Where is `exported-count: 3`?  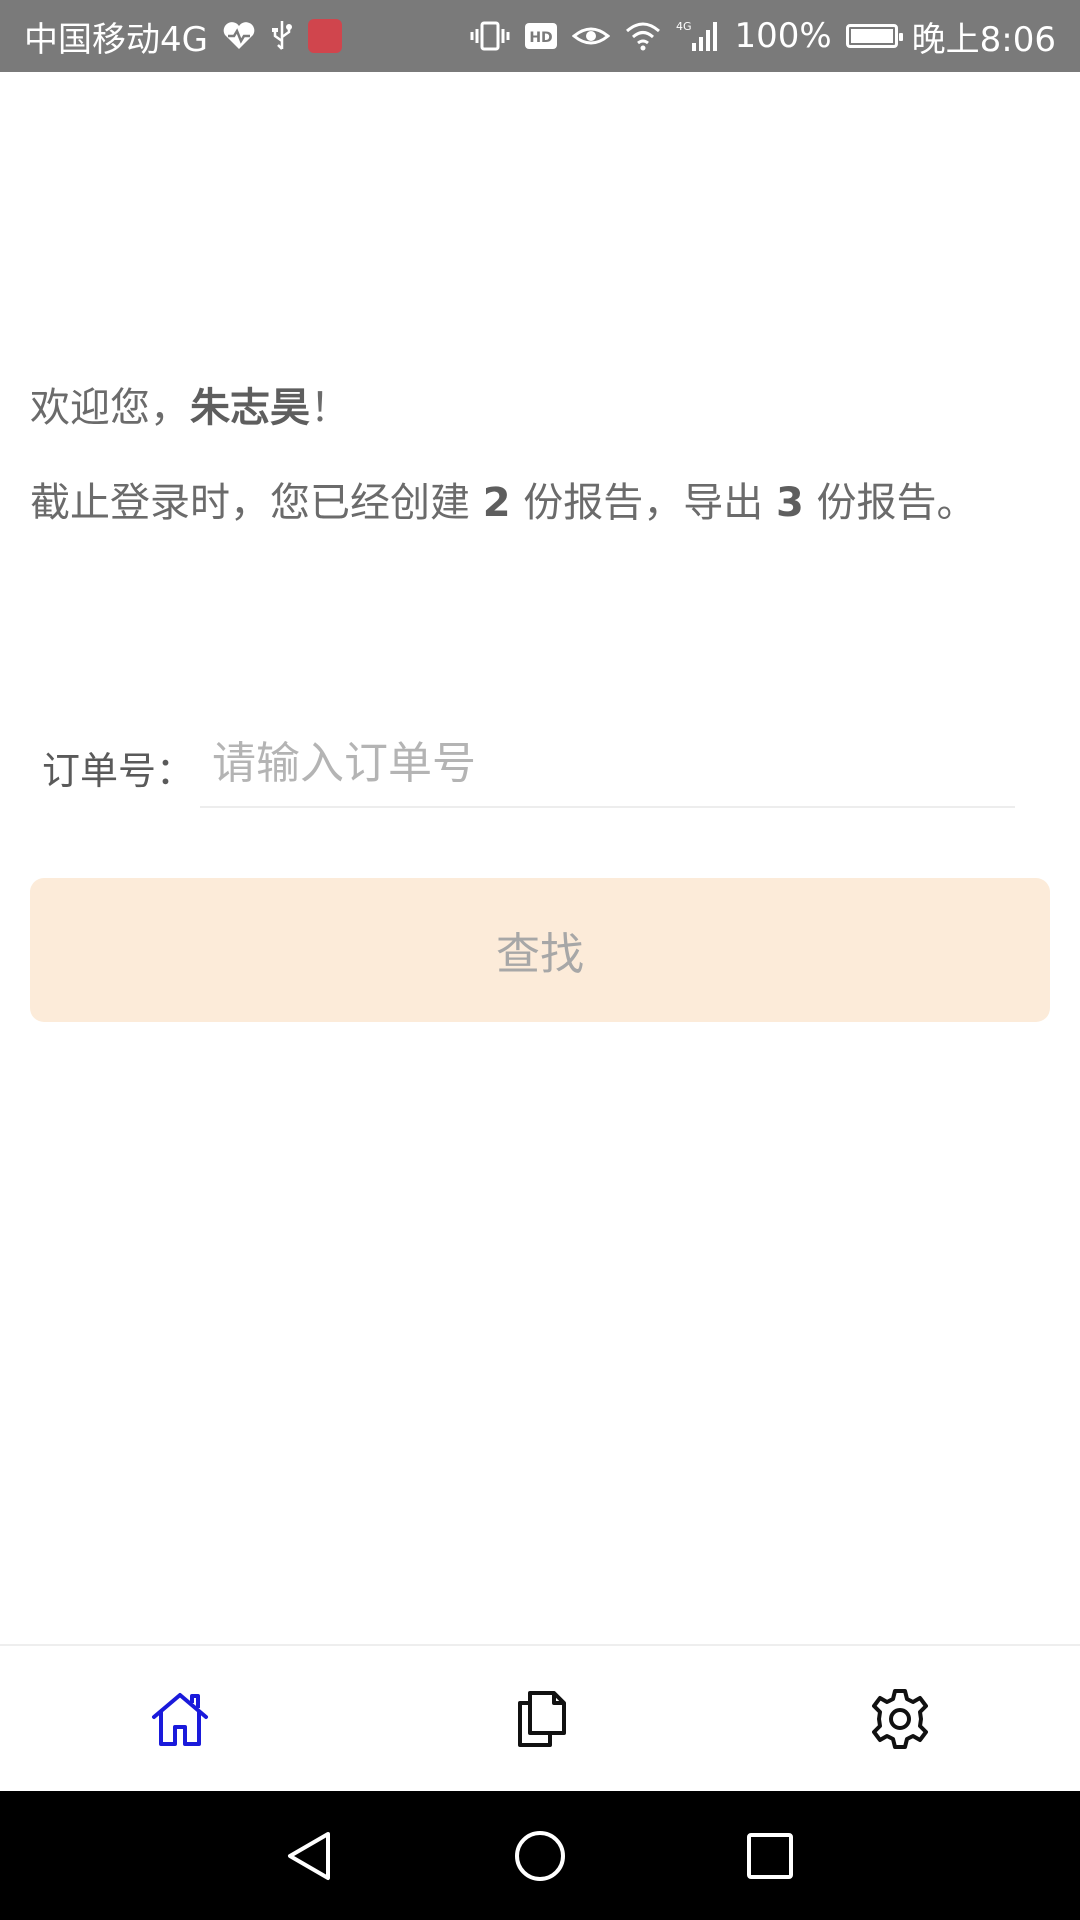 exported-count: 3 is located at coordinates (790, 503).